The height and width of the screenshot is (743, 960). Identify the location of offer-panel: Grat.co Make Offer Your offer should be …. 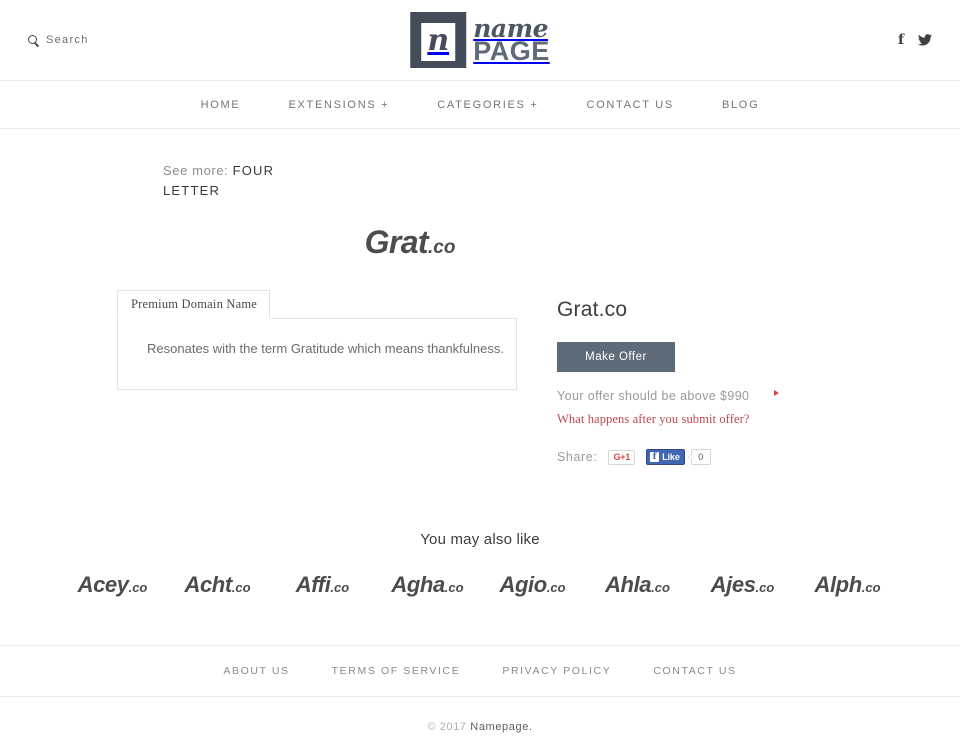
(707, 377).